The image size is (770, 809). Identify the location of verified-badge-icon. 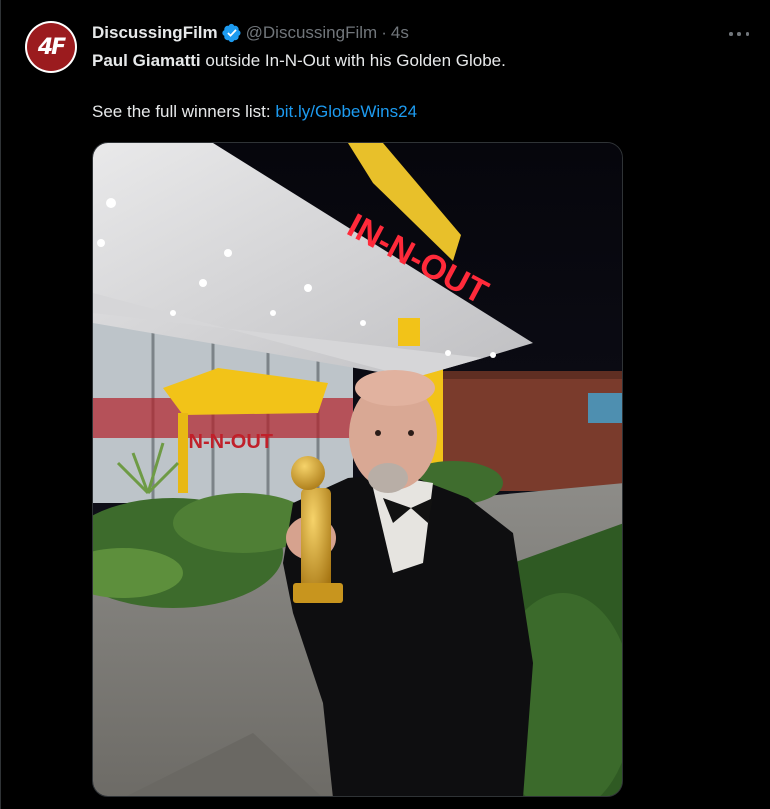
(232, 33).